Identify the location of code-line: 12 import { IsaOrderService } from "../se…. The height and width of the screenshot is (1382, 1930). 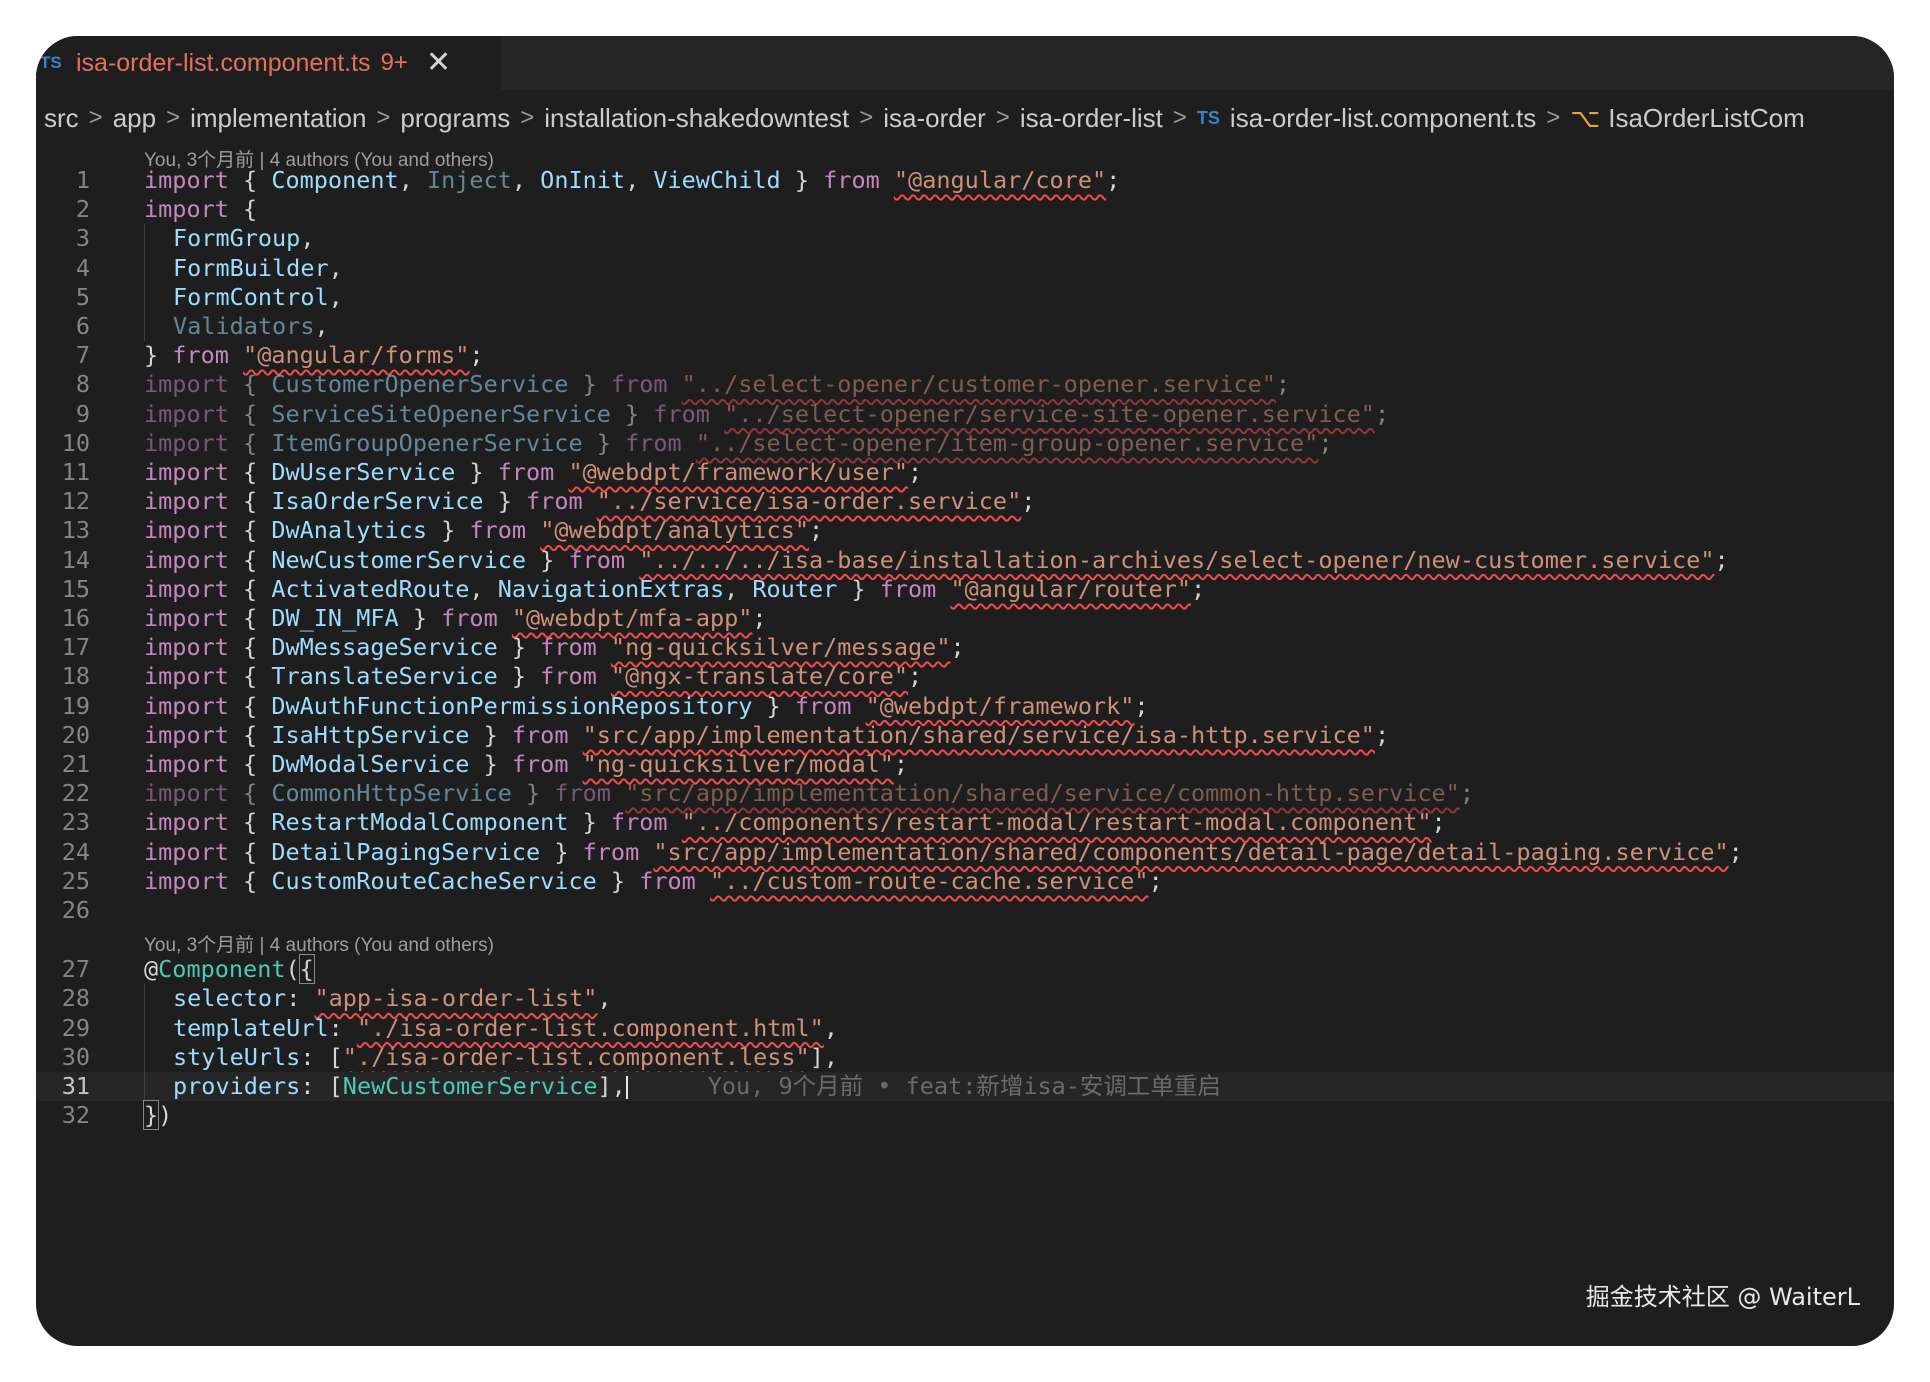
(965, 501).